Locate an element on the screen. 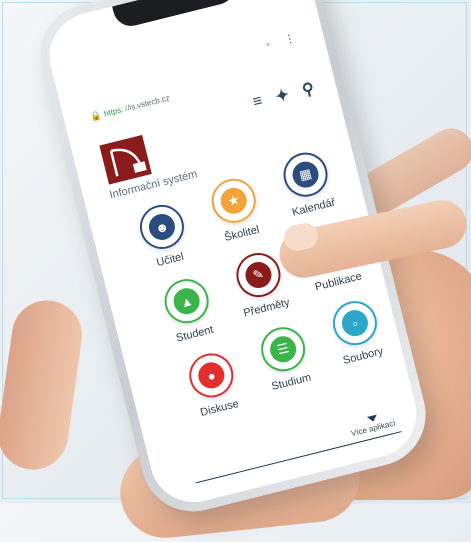  files-icon: ▫ is located at coordinates (355, 323).